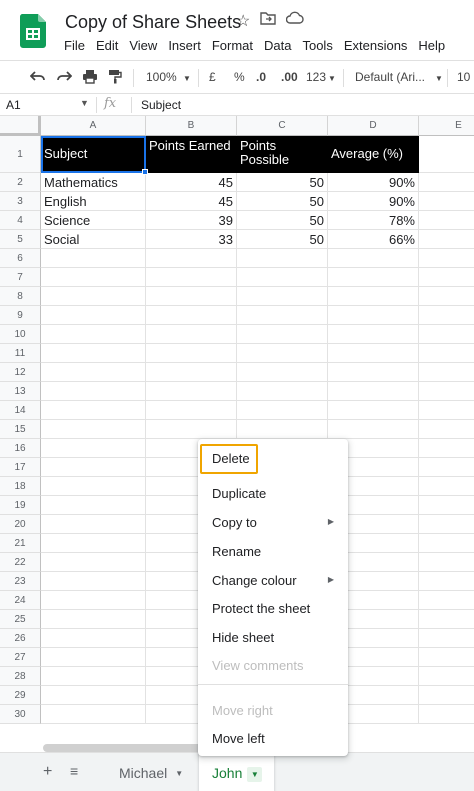 The width and height of the screenshot is (474, 791). What do you see at coordinates (20, 277) in the screenshot?
I see `row-header: 7` at bounding box center [20, 277].